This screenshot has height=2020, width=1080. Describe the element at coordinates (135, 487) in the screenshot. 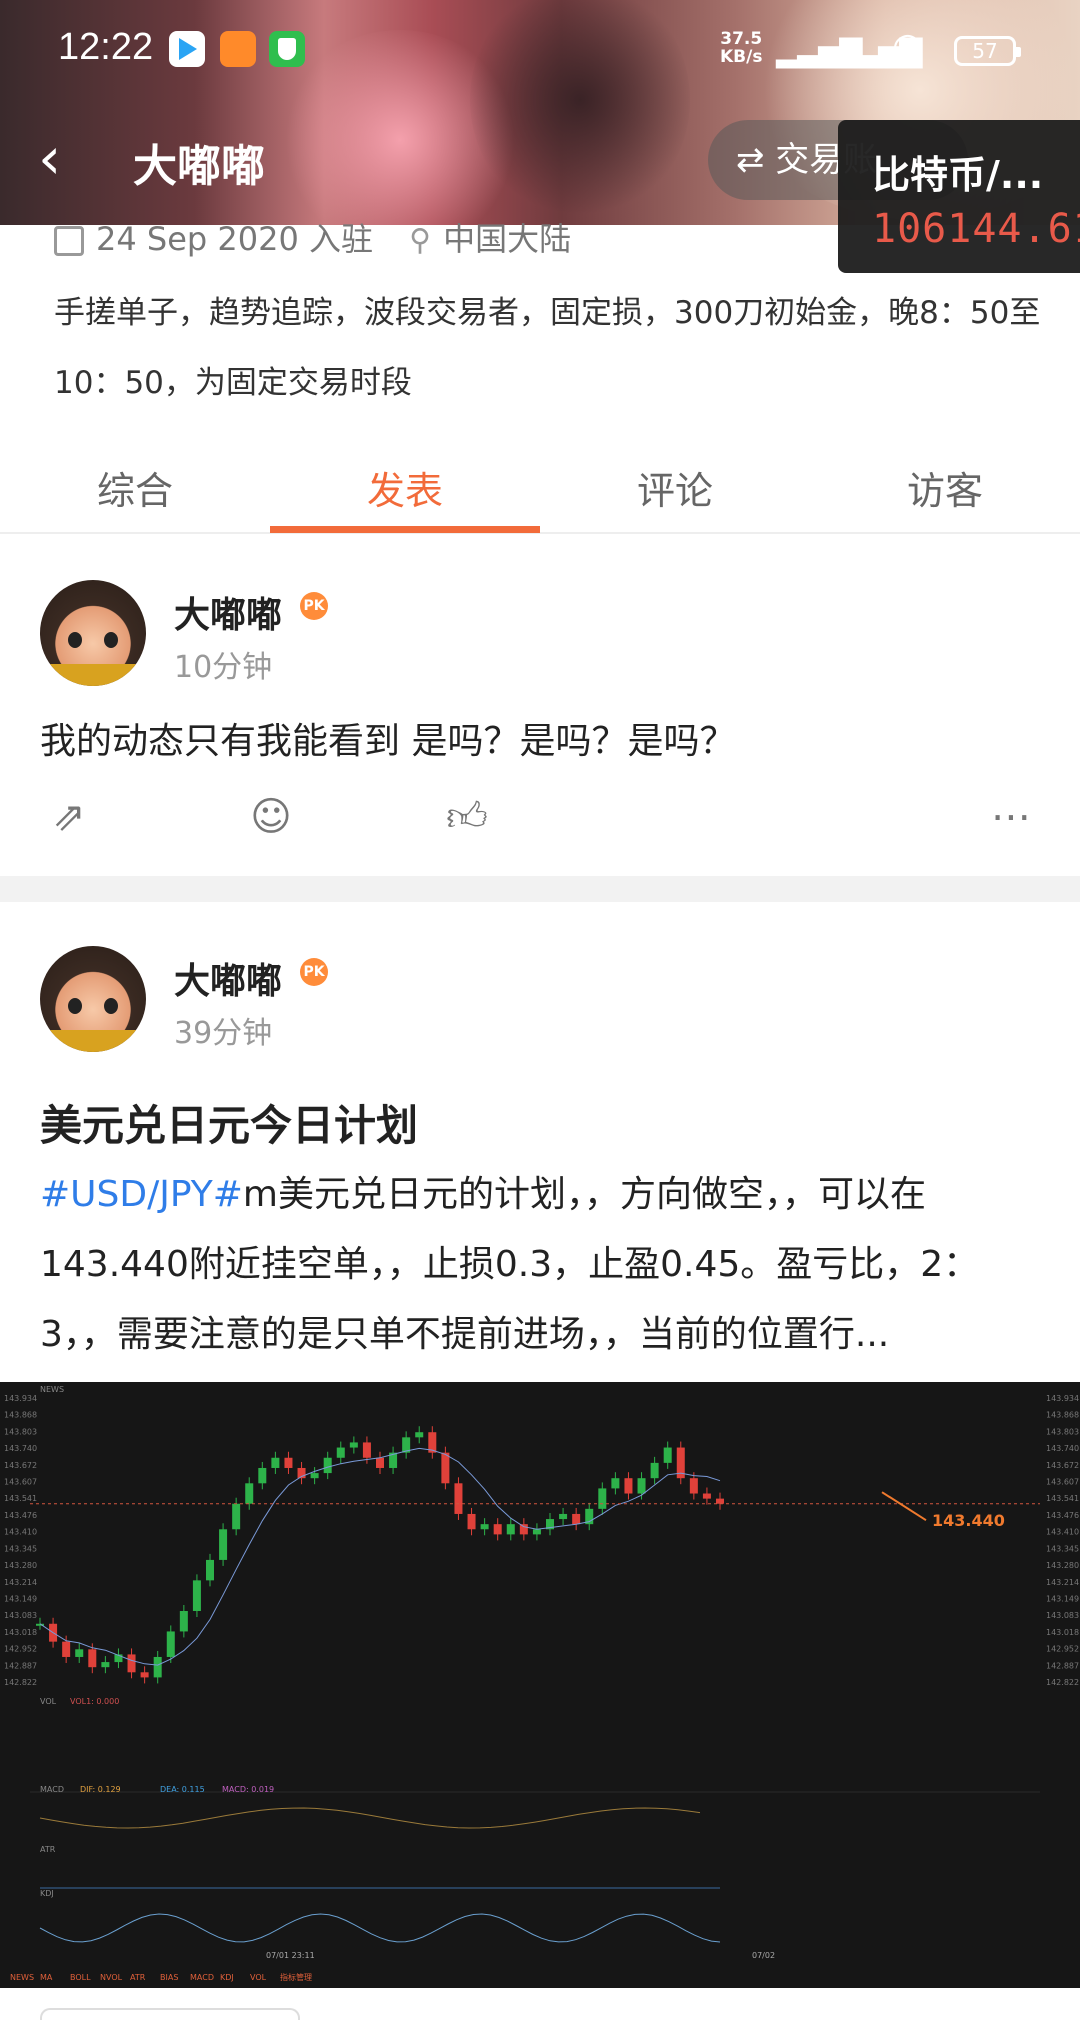

I see `tab-overview: 综合` at that location.